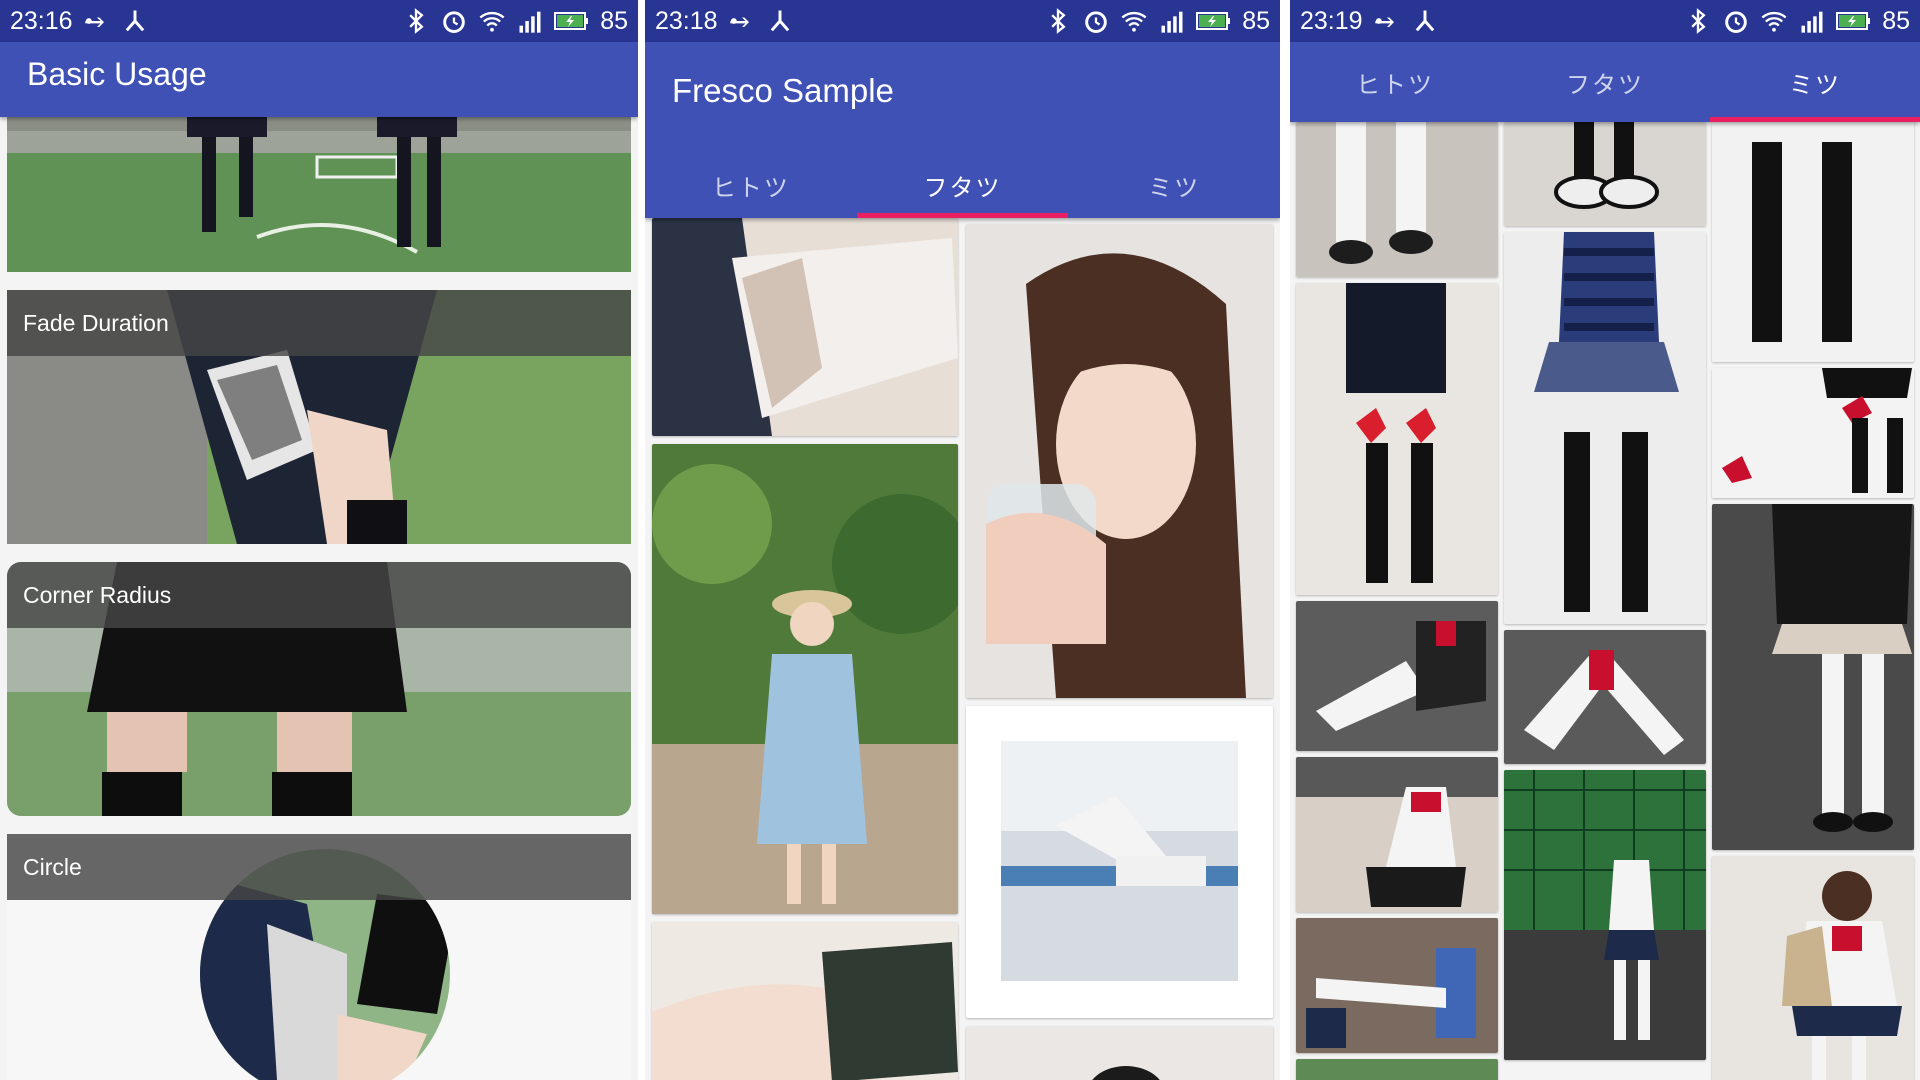 Image resolution: width=1920 pixels, height=1080 pixels. Describe the element at coordinates (962, 21) in the screenshot. I see `status-bar: 23:18 85` at that location.